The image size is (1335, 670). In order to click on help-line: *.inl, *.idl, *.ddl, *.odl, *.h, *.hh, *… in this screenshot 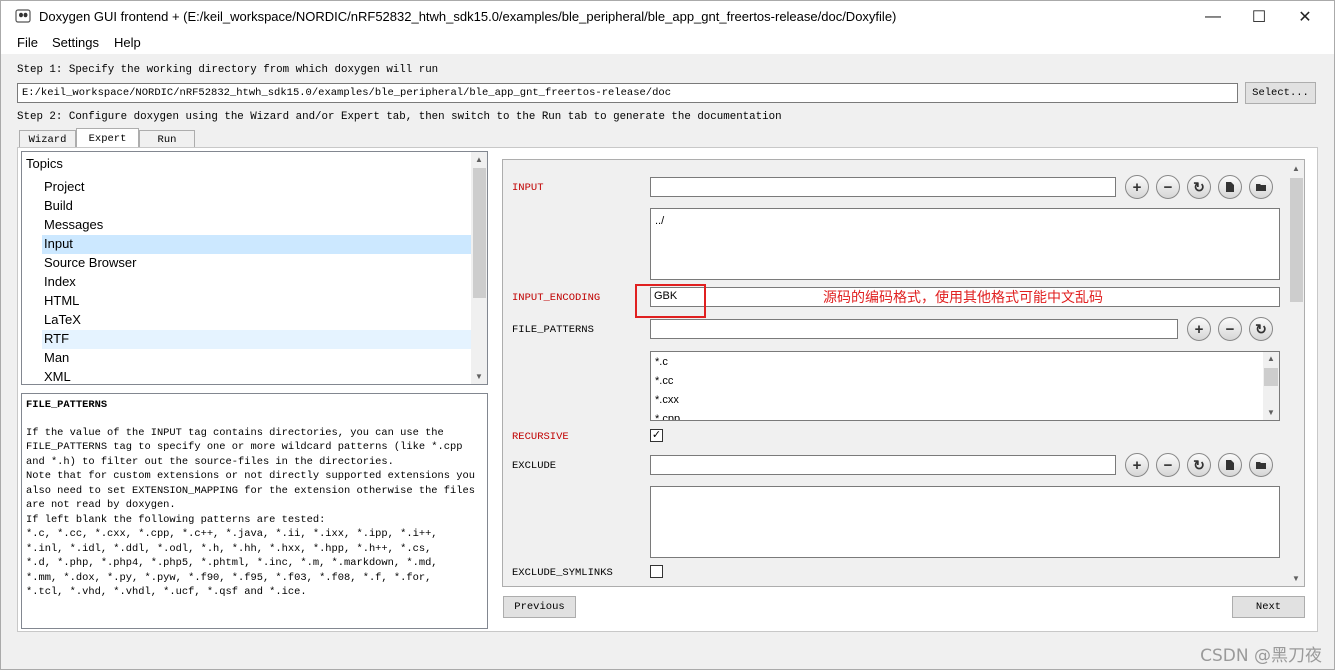, I will do `click(229, 548)`.